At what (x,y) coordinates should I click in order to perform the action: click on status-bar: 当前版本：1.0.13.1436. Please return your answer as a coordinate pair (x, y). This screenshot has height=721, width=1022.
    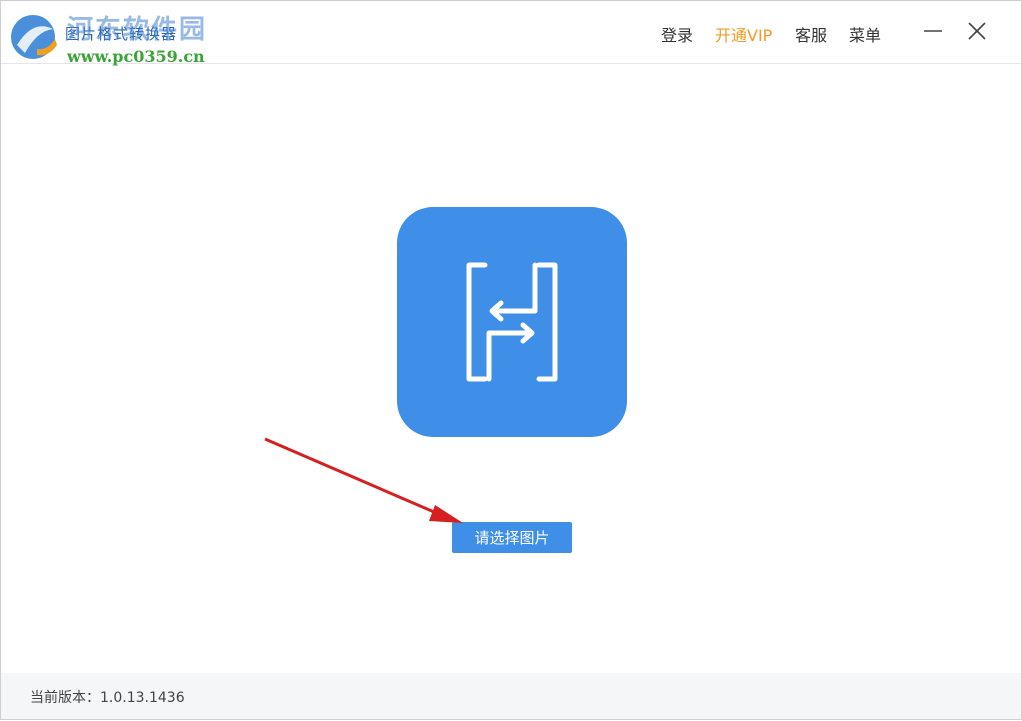
    Looking at the image, I should click on (511, 696).